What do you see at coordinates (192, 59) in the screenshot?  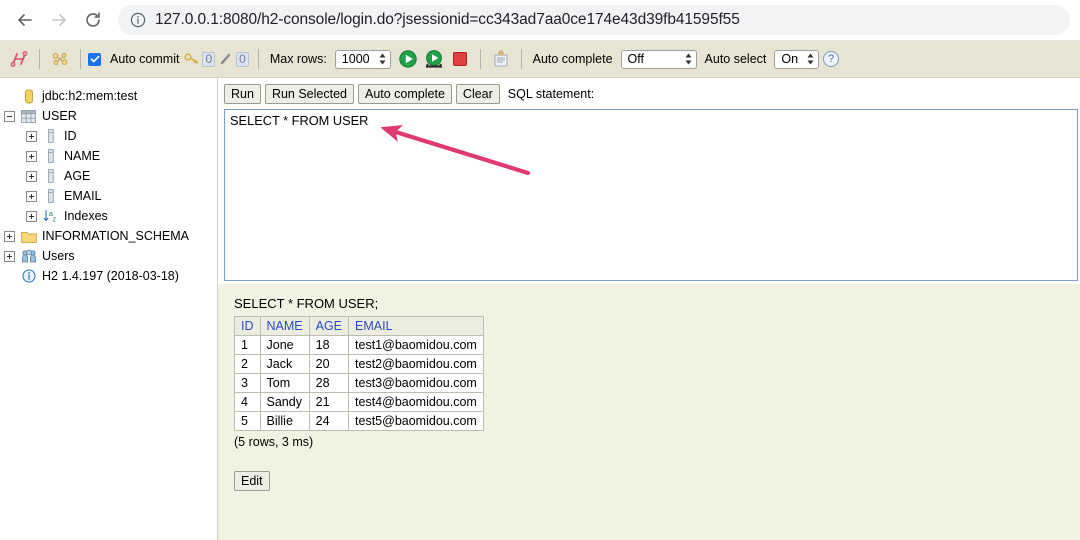 I see `commit-key-icon` at bounding box center [192, 59].